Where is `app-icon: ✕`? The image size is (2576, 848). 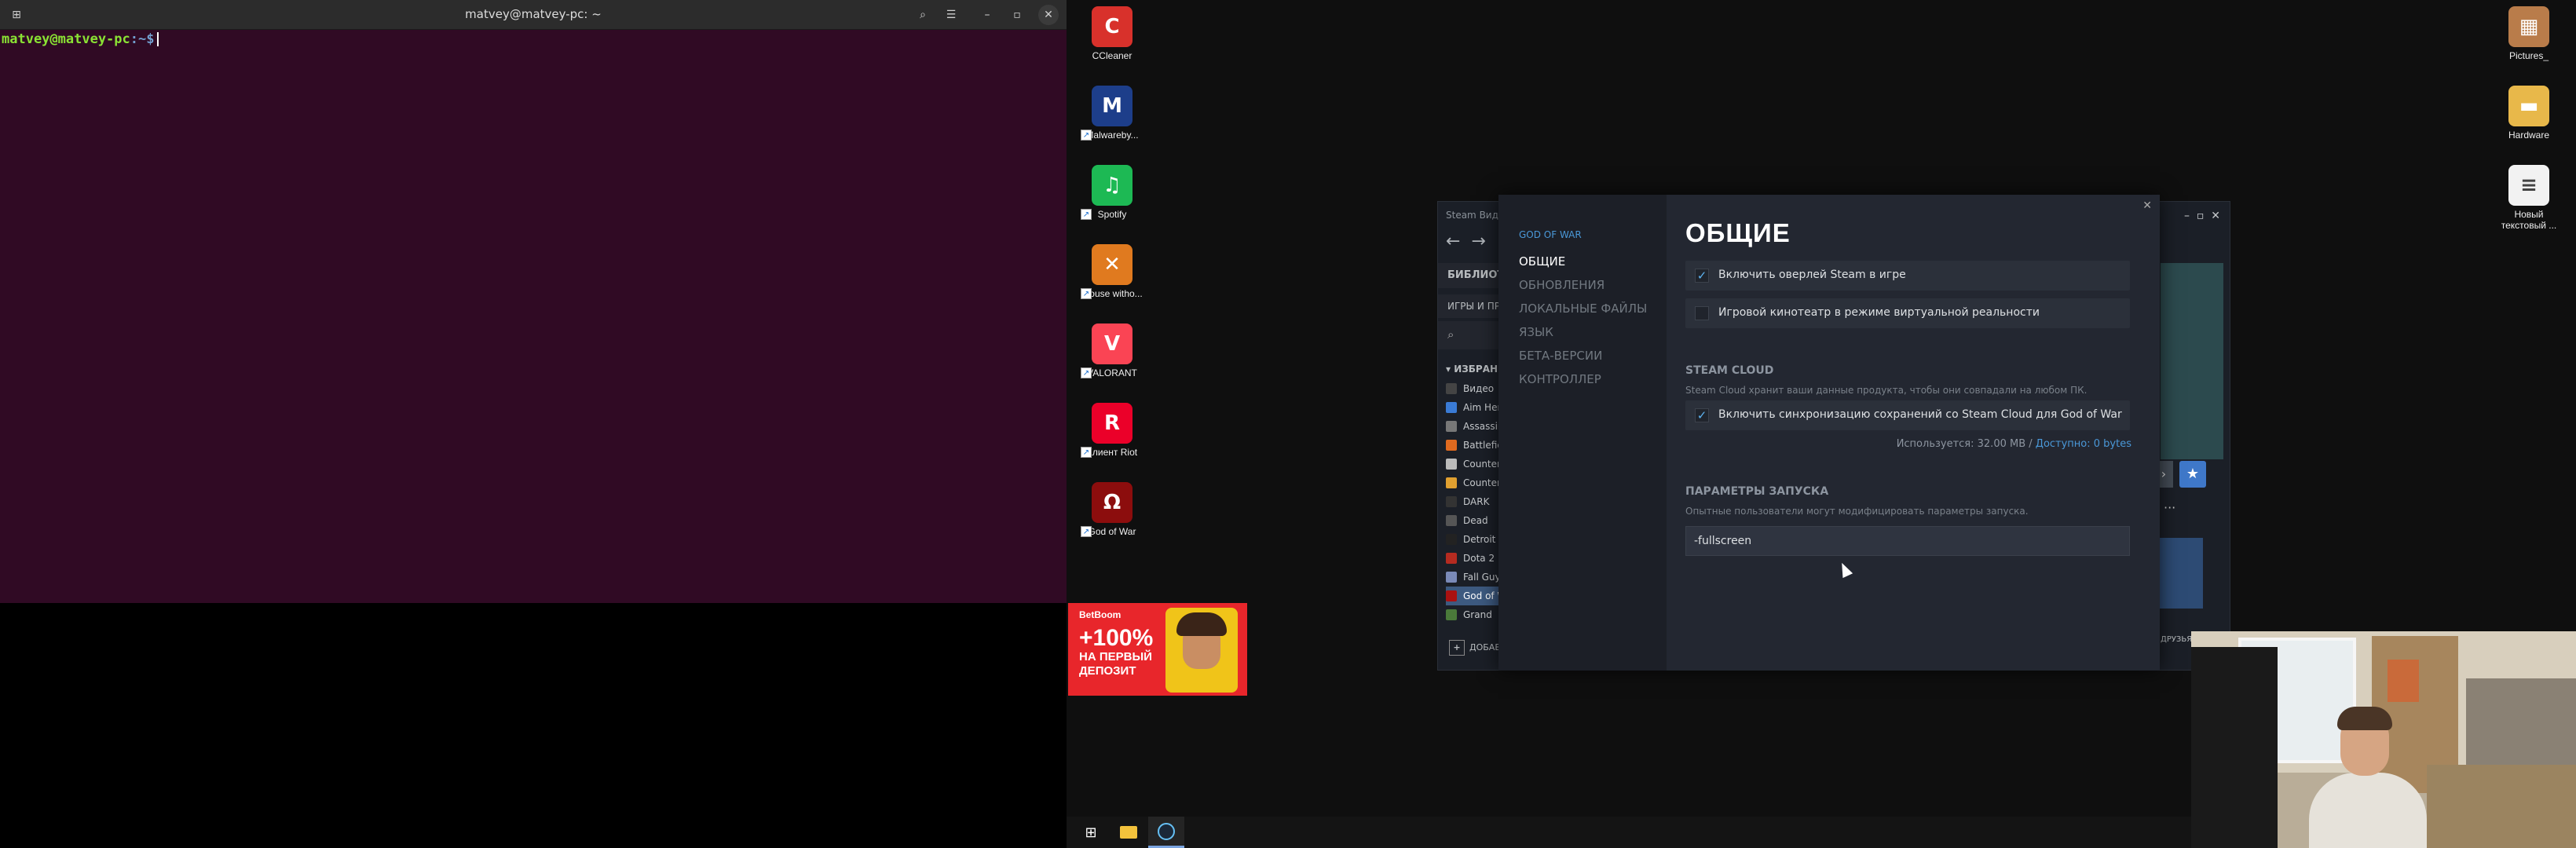 app-icon: ✕ is located at coordinates (1112, 265).